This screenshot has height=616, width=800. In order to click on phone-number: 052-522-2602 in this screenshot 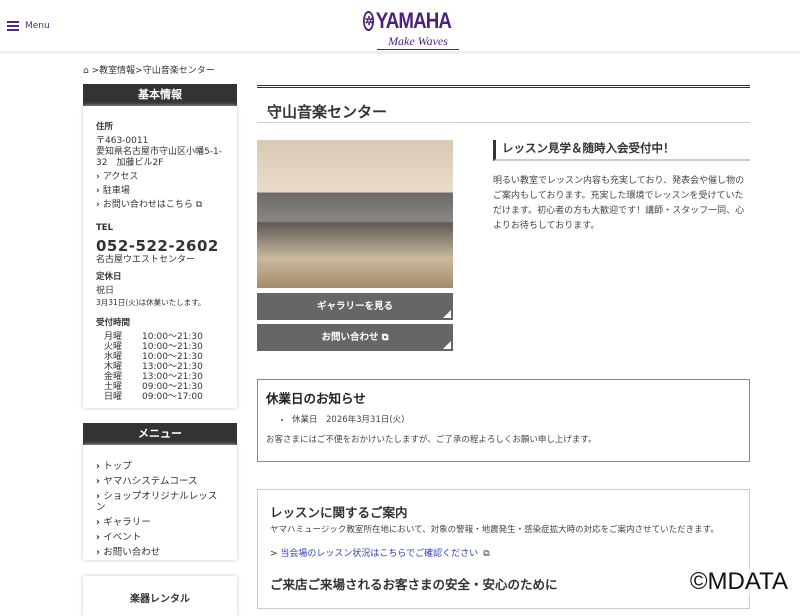, I will do `click(160, 246)`.